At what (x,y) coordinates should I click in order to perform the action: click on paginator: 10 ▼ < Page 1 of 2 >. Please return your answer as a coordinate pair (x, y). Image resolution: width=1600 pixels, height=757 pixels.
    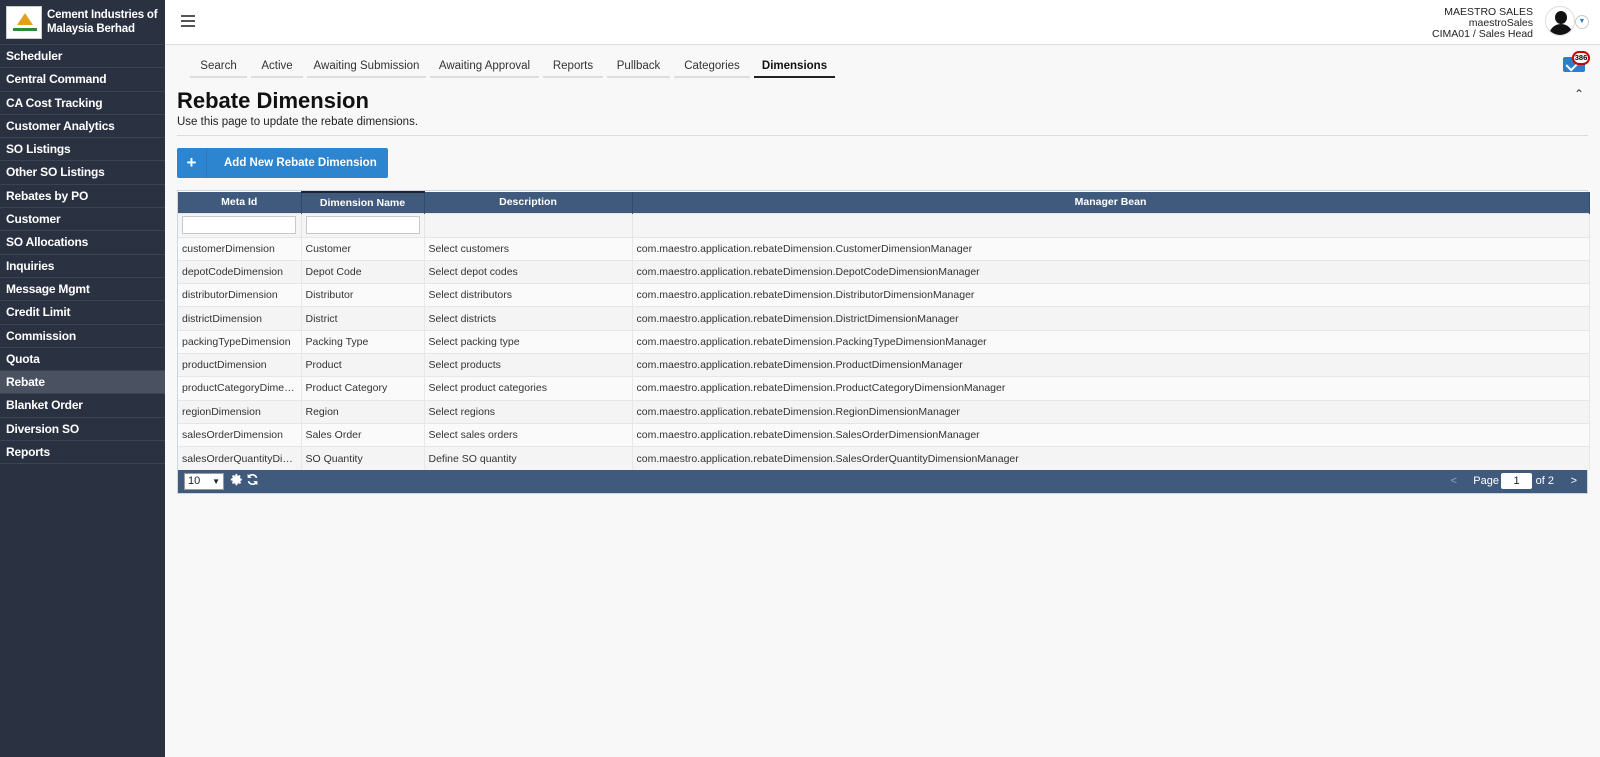
    Looking at the image, I should click on (882, 481).